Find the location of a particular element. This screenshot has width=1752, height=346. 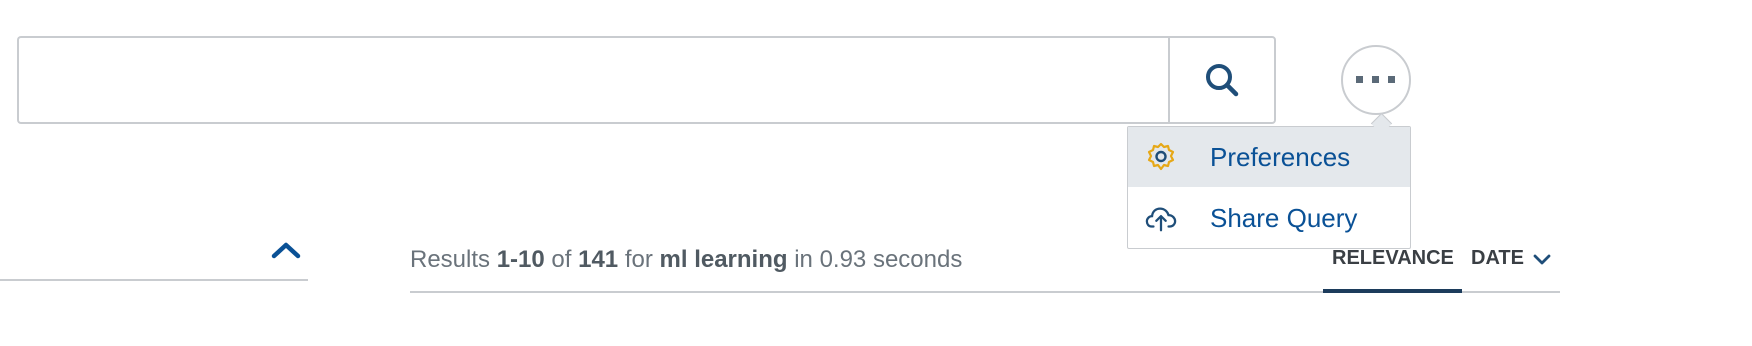

menu-item-share-query: Share Query is located at coordinates (1269, 218).